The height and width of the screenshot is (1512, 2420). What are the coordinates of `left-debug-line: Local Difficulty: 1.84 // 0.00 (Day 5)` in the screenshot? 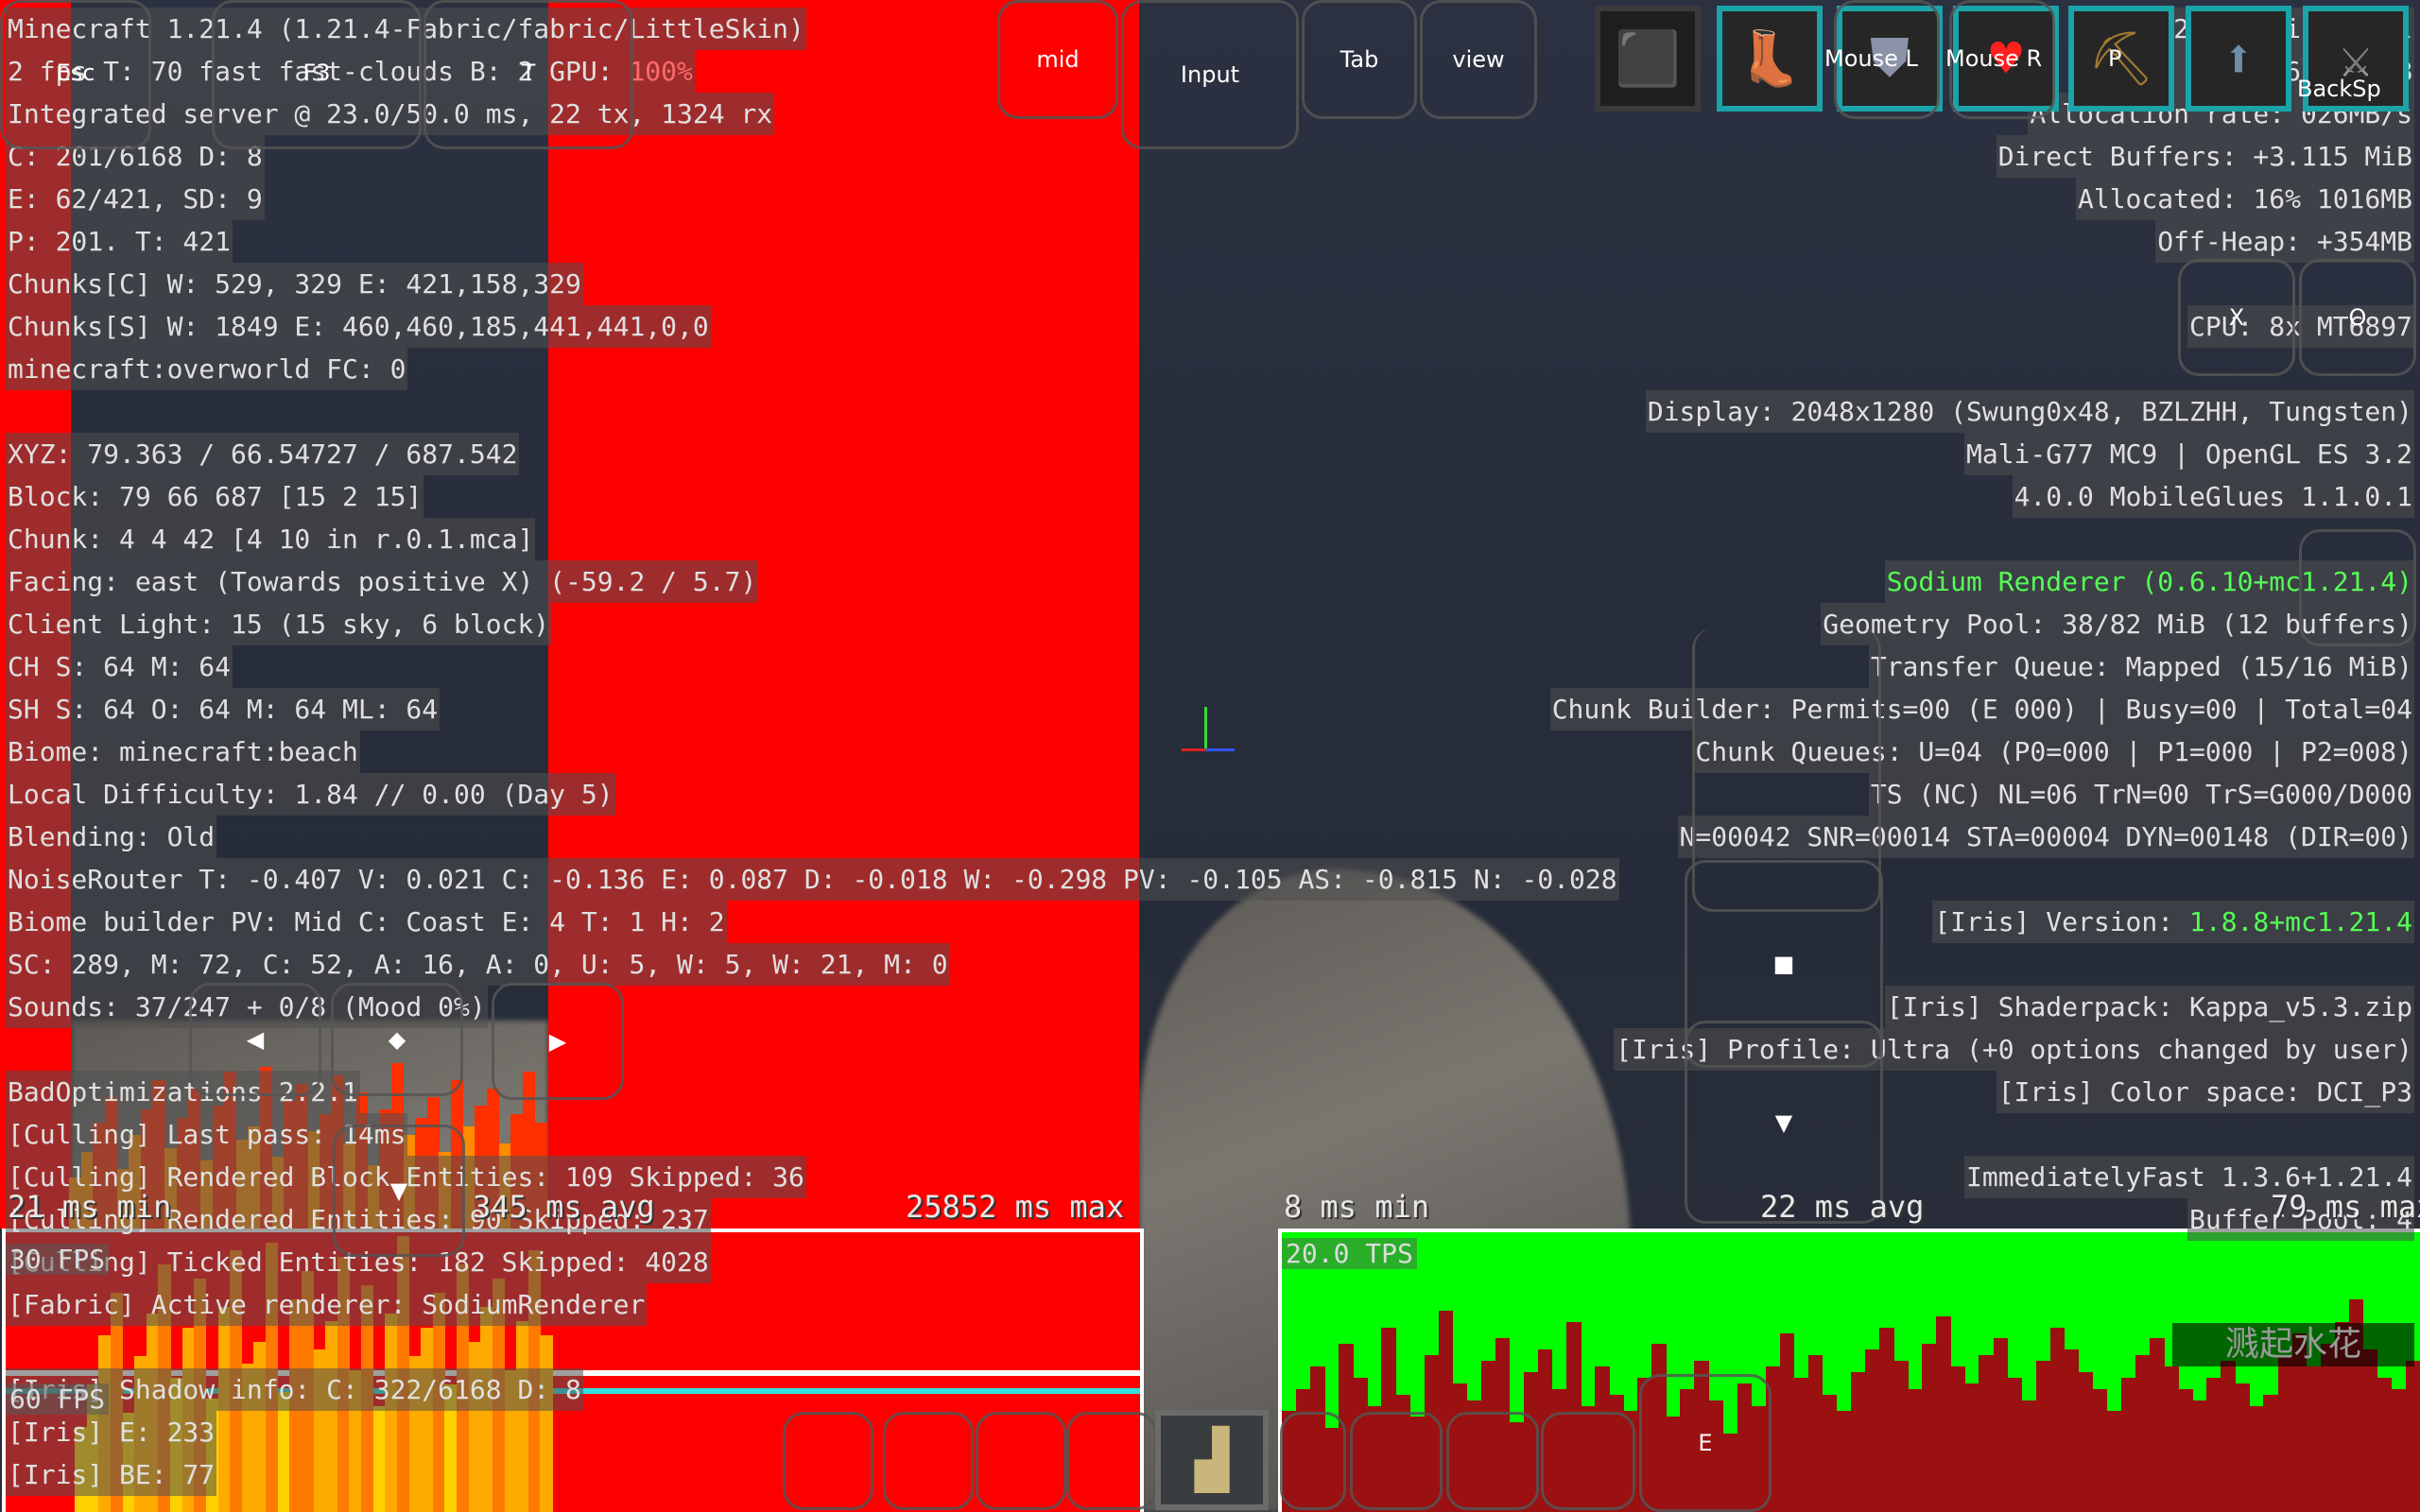 It's located at (310, 794).